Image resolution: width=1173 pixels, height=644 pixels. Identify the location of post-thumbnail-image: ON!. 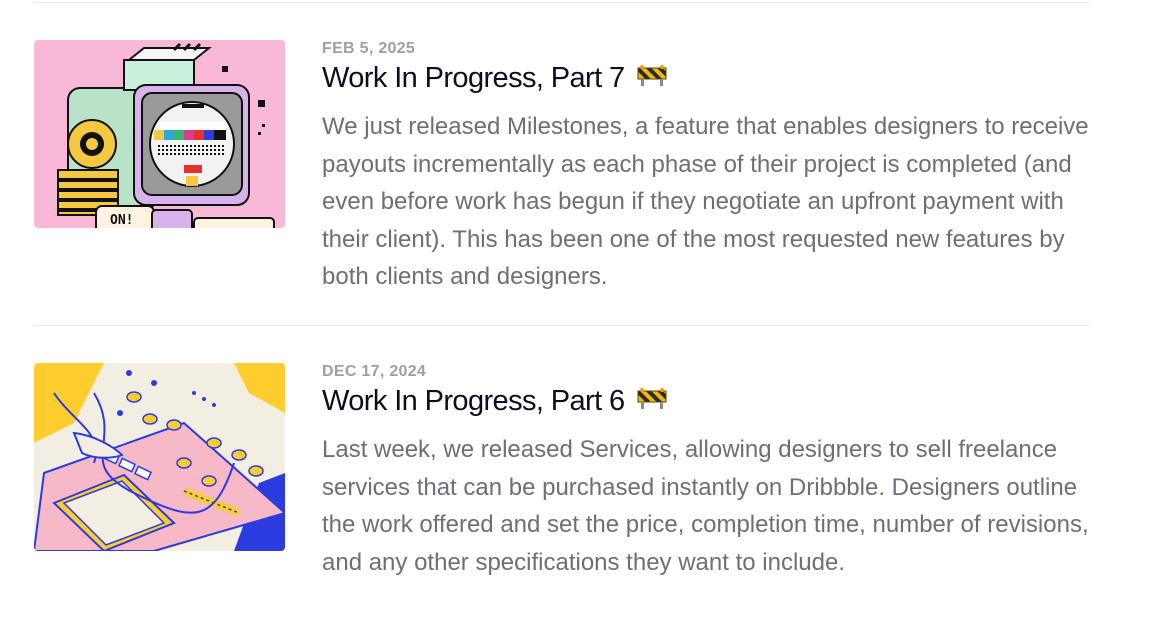
(159, 134).